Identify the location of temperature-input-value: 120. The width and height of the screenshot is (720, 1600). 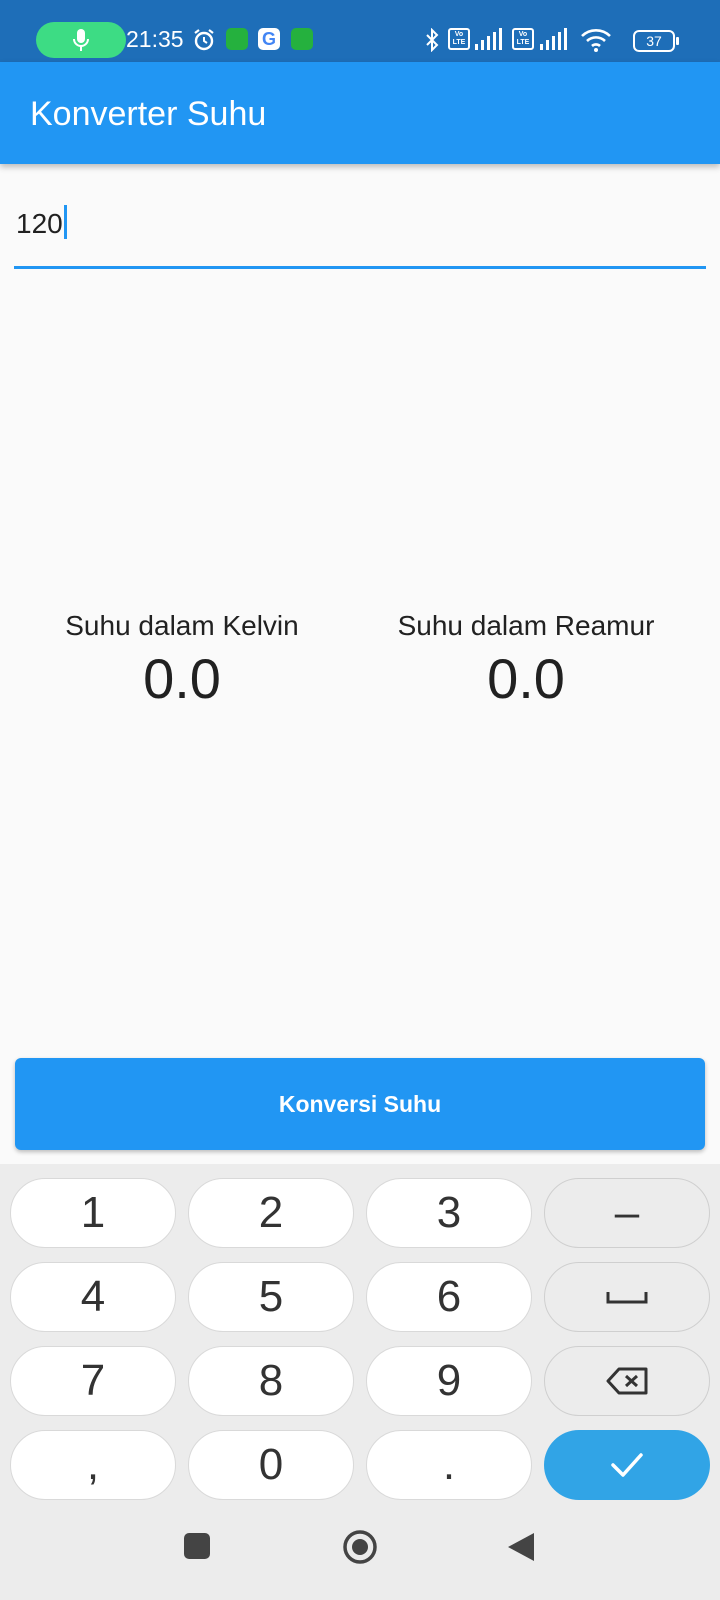
(41, 222).